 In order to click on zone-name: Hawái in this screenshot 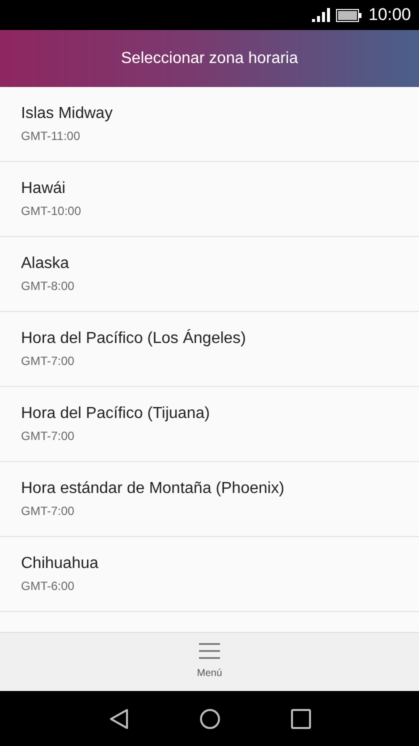, I will do `click(43, 189)`.